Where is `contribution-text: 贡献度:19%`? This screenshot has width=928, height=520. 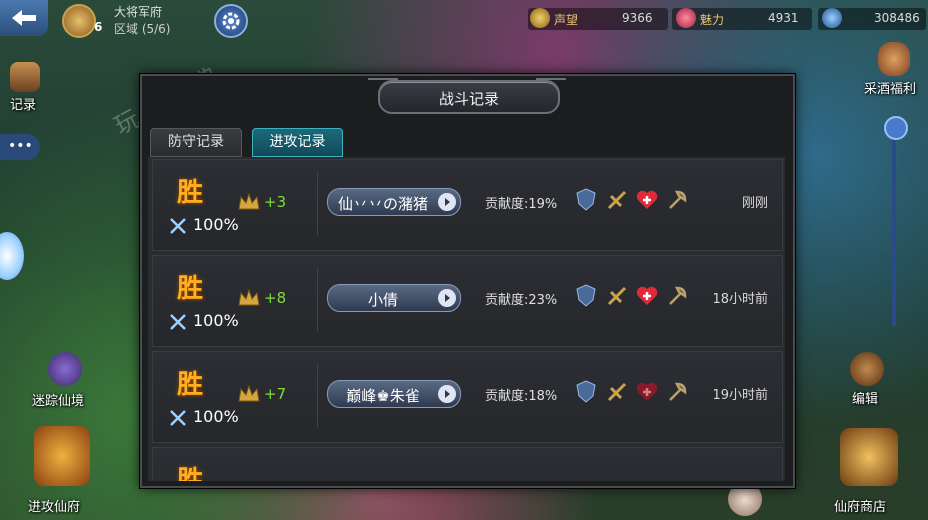
contribution-text: 贡献度:19% is located at coordinates (521, 204).